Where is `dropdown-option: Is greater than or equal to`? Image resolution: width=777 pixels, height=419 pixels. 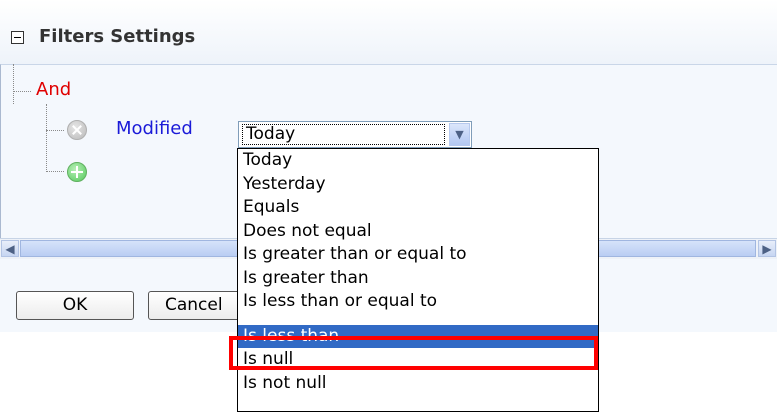
dropdown-option: Is greater than or equal to is located at coordinates (418, 254).